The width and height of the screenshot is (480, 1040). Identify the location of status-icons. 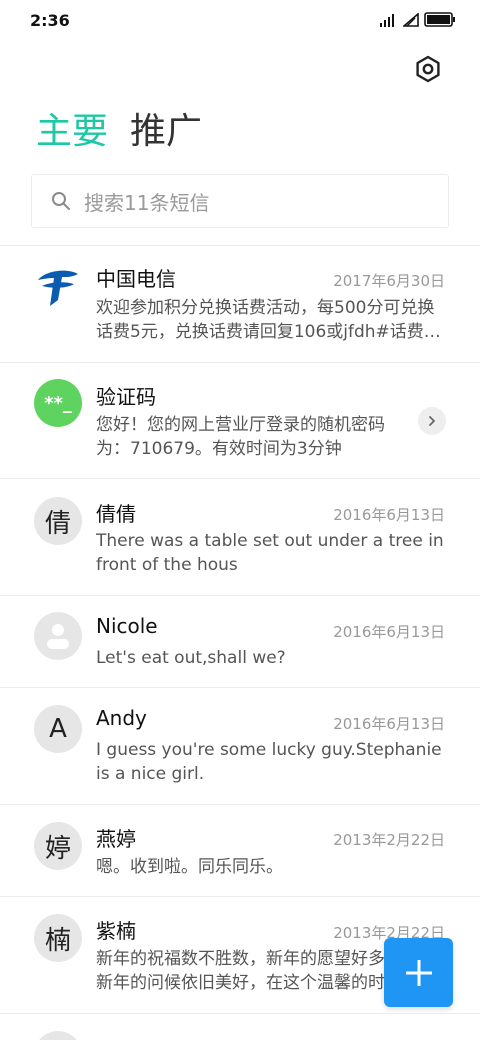
(418, 19).